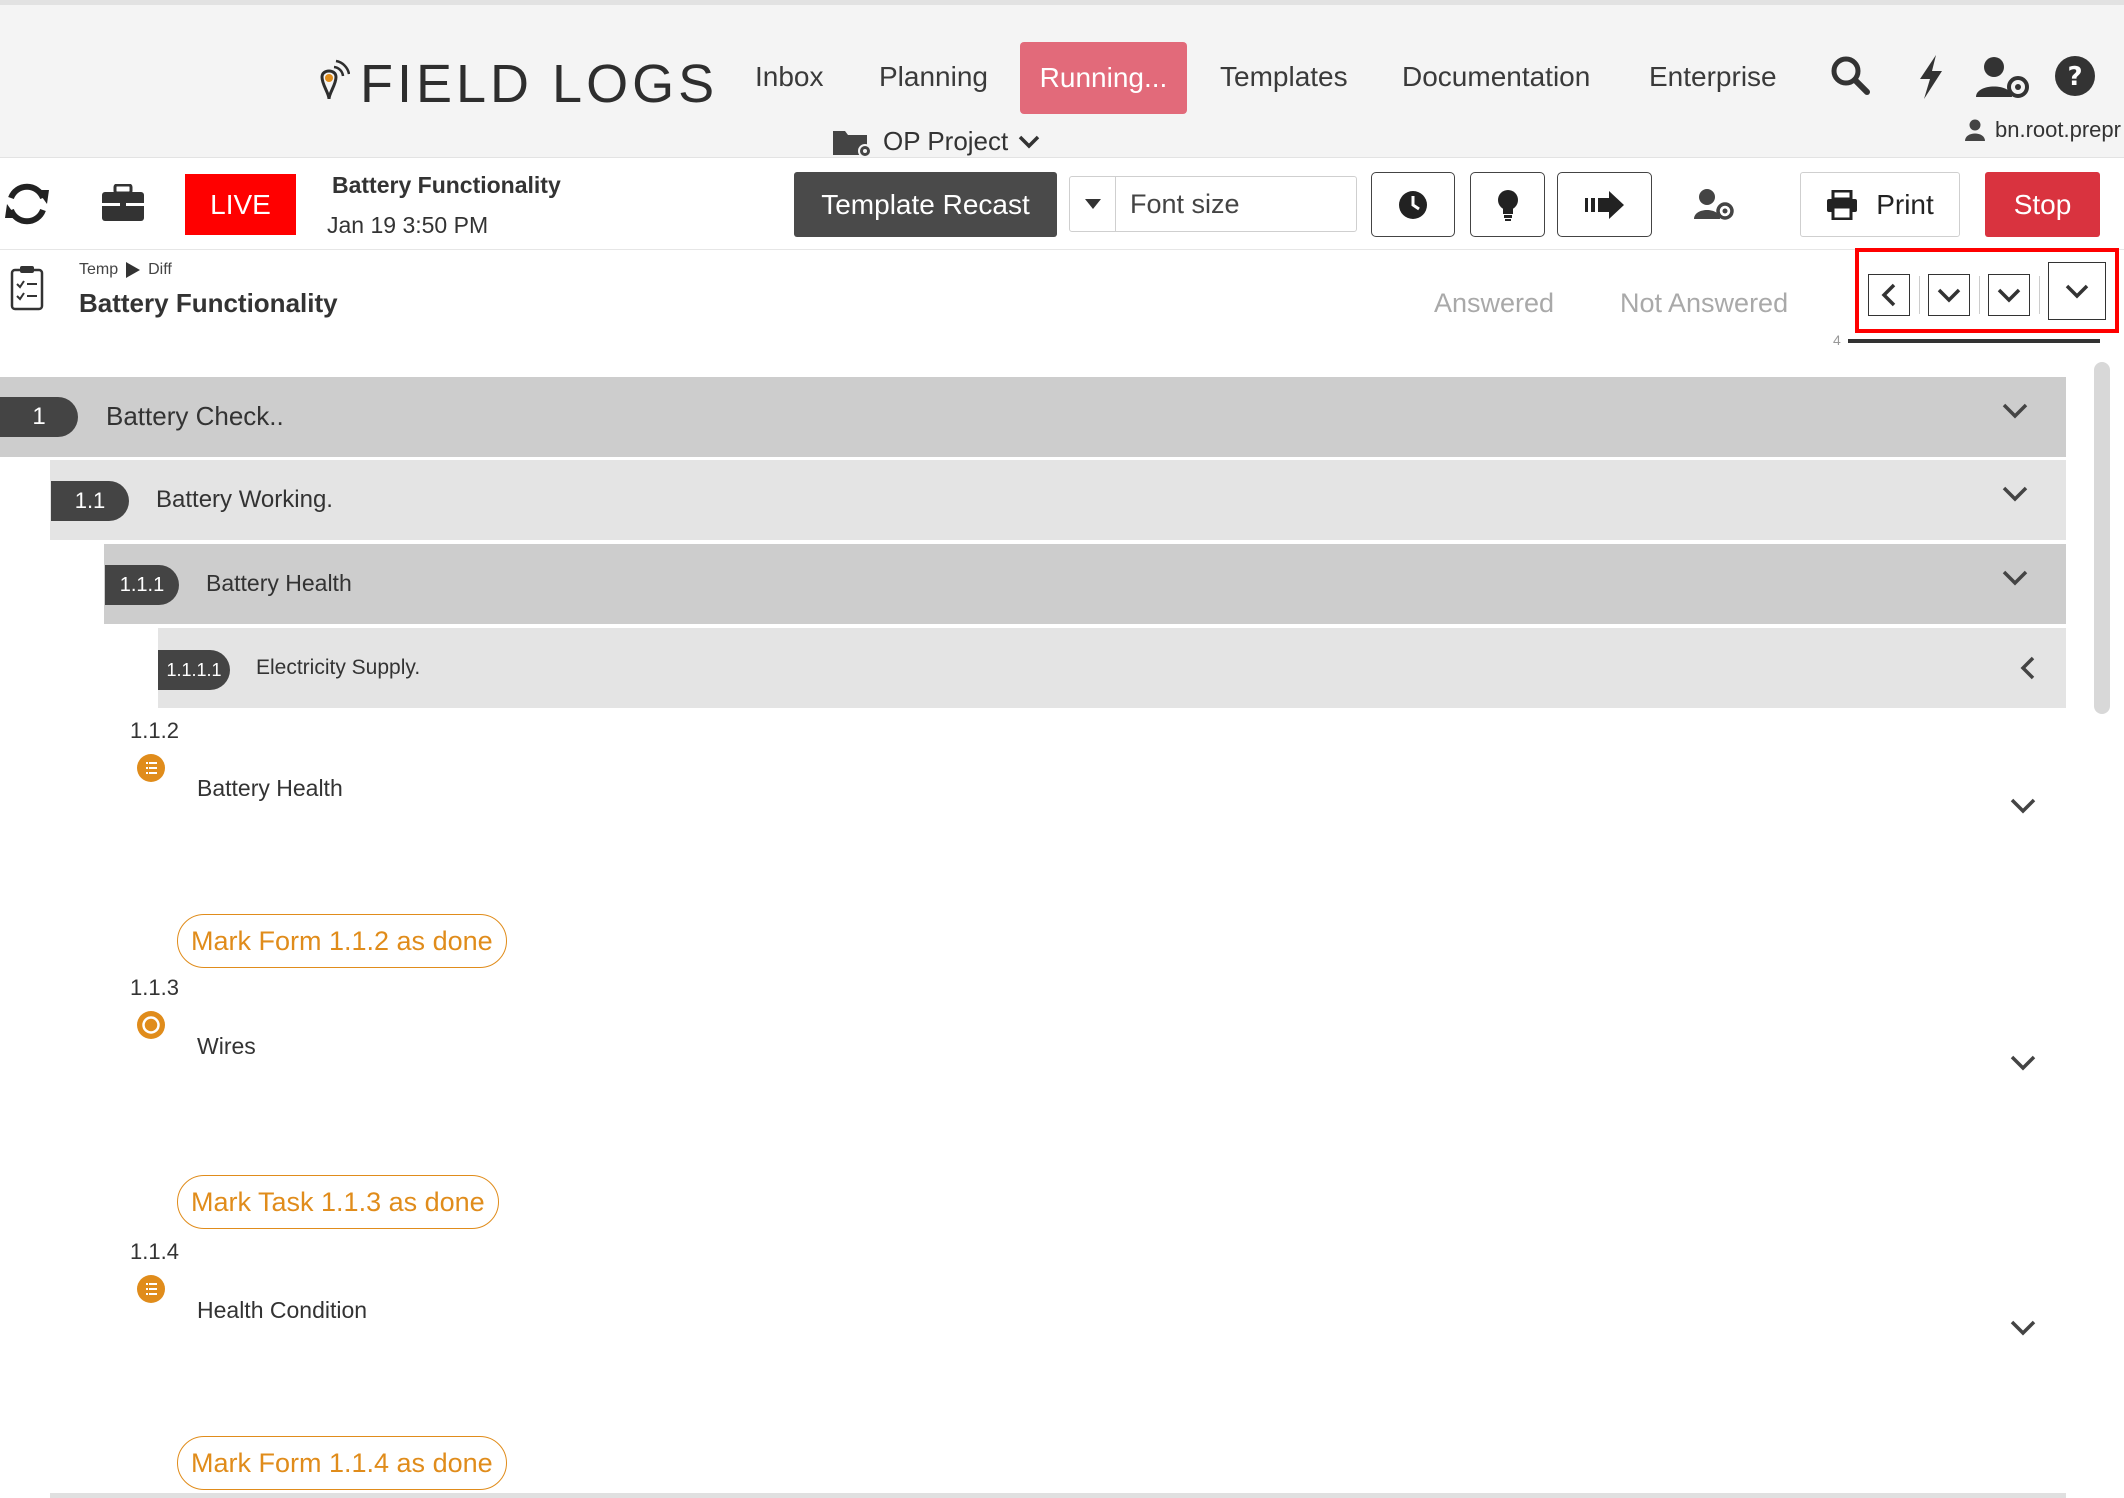 This screenshot has width=2124, height=1498. What do you see at coordinates (1905, 204) in the screenshot?
I see `print-label: Print` at bounding box center [1905, 204].